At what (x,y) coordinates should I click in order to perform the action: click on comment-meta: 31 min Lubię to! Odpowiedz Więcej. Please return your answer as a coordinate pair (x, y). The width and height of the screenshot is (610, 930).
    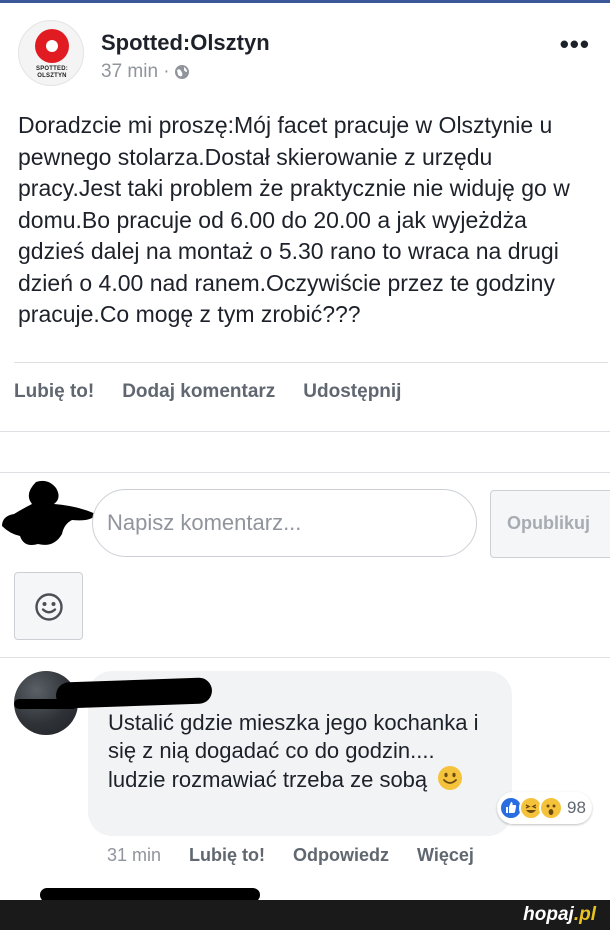
    Looking at the image, I should click on (304, 855).